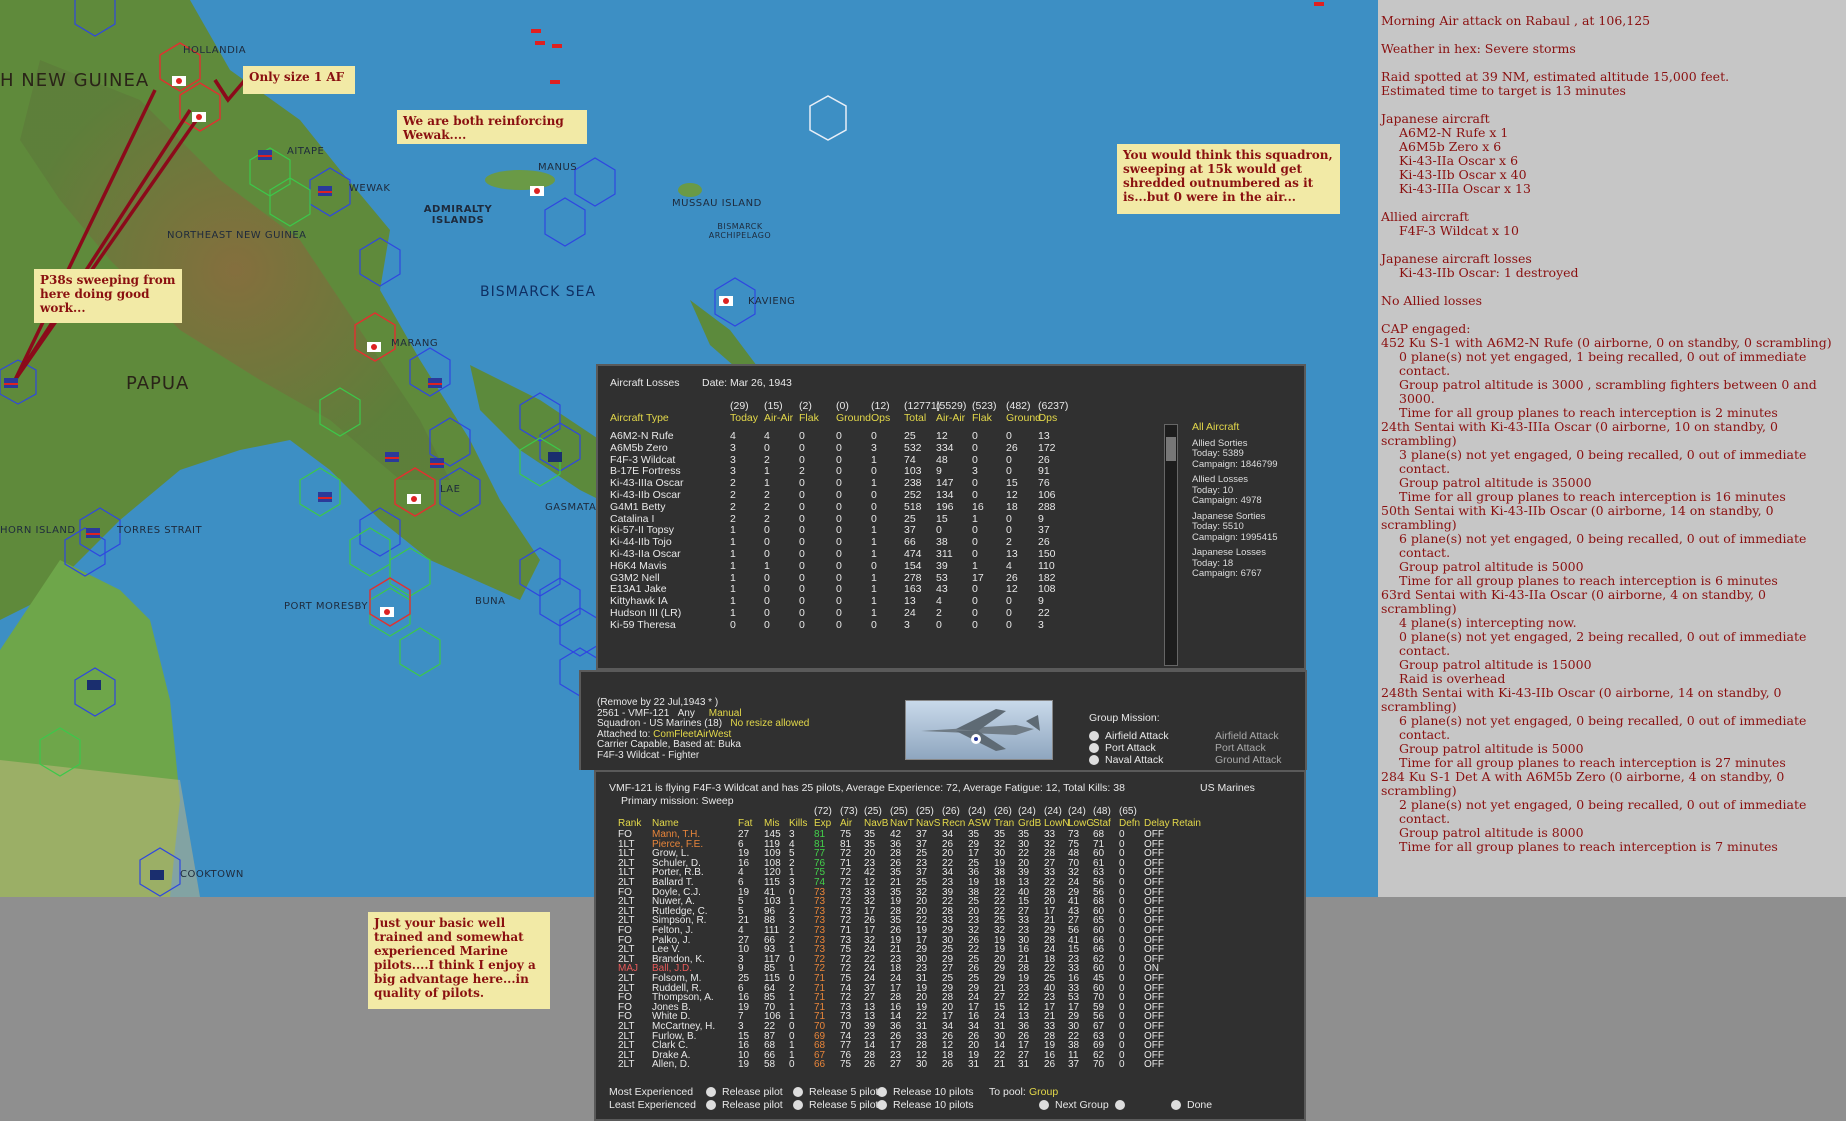 The height and width of the screenshot is (1121, 1846). What do you see at coordinates (670, 854) in the screenshot?
I see `pilot-name-cell: Grow, L.` at bounding box center [670, 854].